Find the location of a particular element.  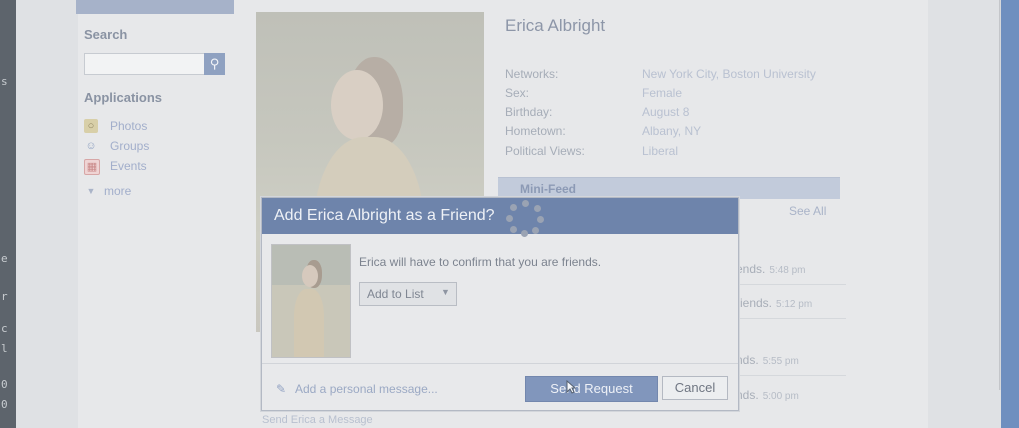

feed-text: ends. is located at coordinates (751, 269).